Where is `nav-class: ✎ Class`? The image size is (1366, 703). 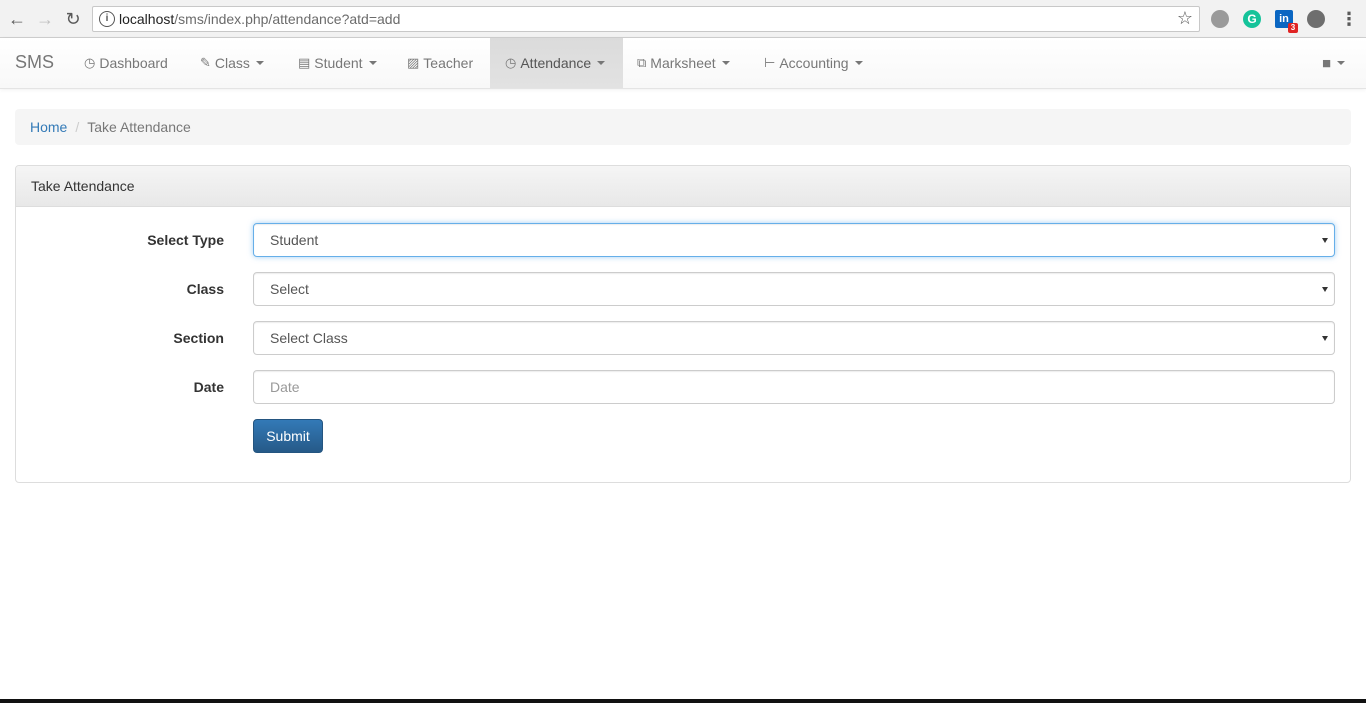 nav-class: ✎ Class is located at coordinates (232, 63).